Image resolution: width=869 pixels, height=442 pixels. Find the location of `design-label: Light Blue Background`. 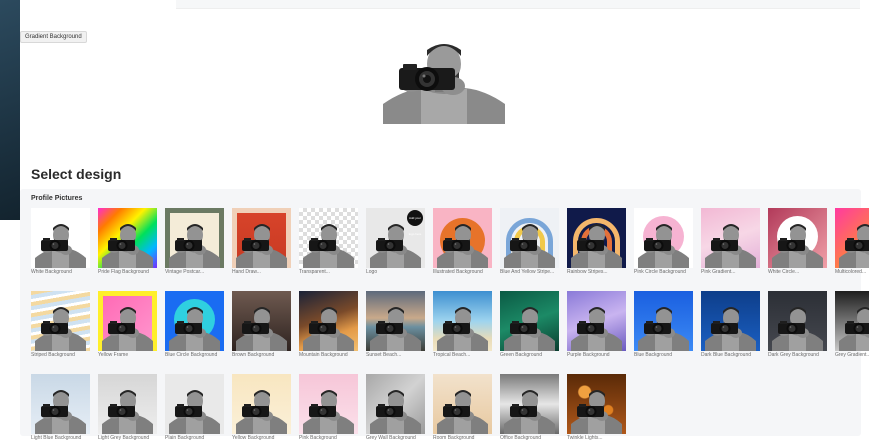

design-label: Light Blue Background is located at coordinates (56, 438).